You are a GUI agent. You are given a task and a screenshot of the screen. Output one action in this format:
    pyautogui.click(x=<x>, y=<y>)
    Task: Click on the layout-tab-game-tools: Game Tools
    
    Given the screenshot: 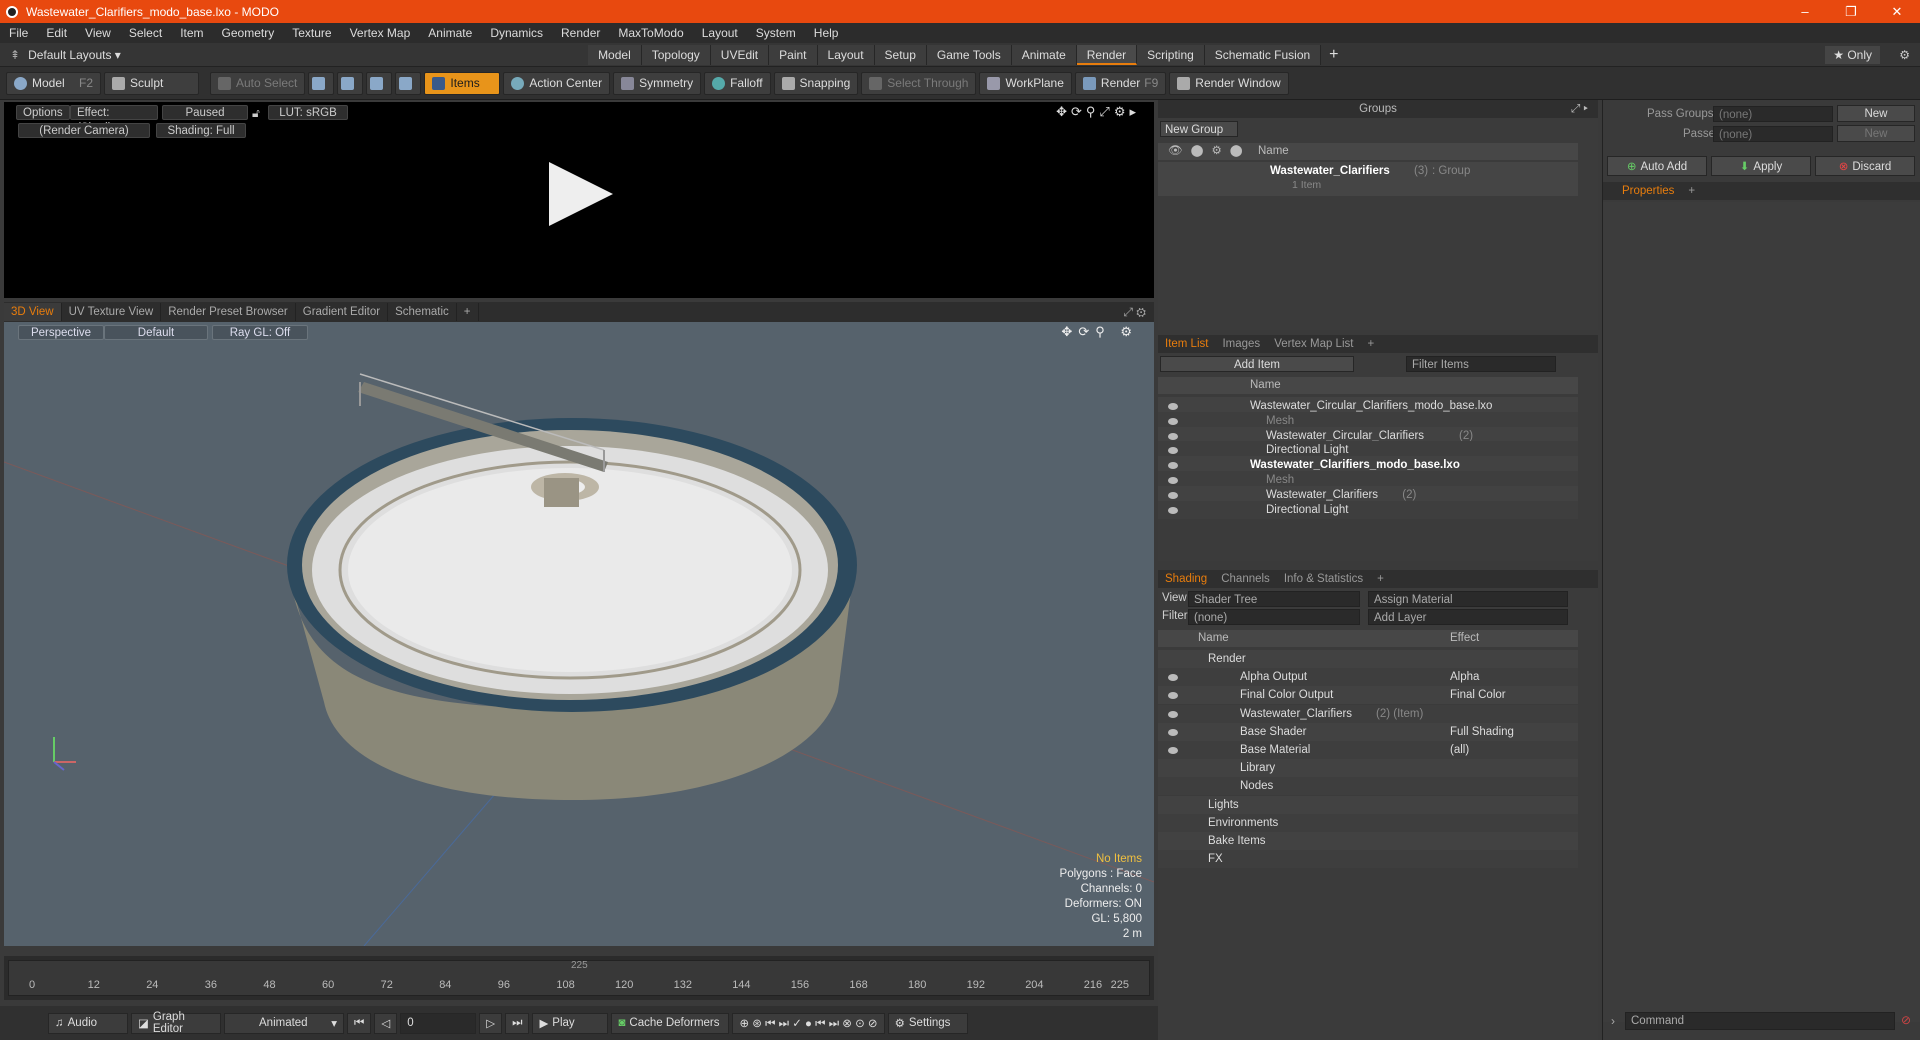 What is the action you would take?
    pyautogui.click(x=969, y=54)
    